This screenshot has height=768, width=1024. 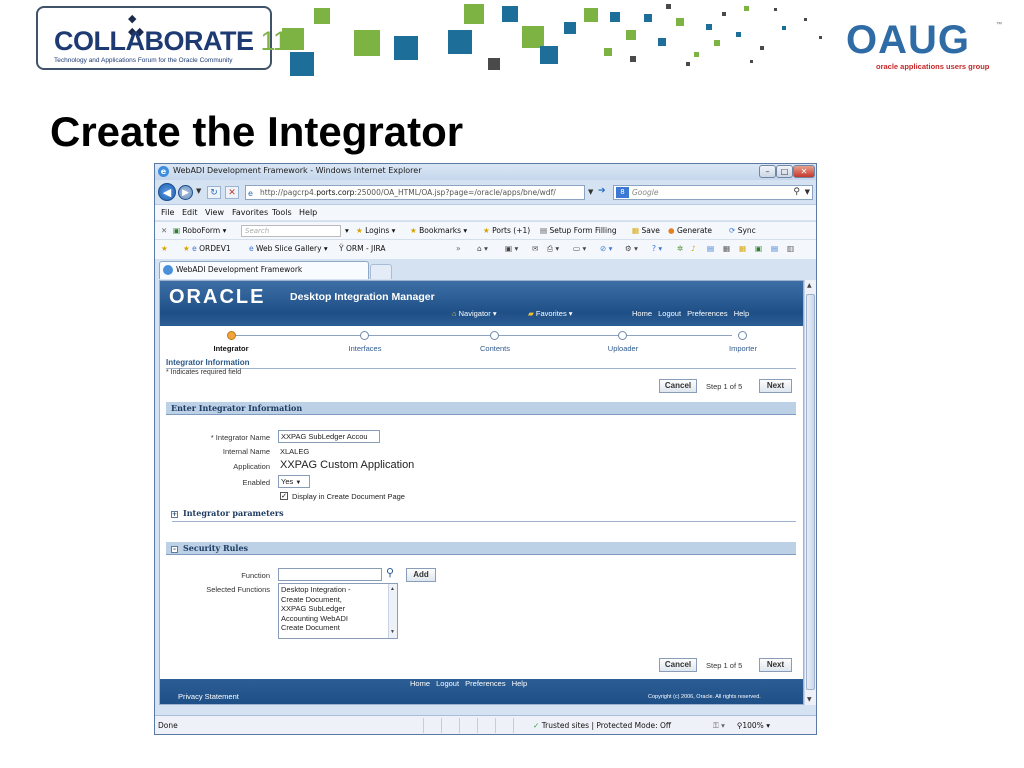 What do you see at coordinates (606, 248) in the screenshot?
I see `safety-menu-icon: ⊘ ▾` at bounding box center [606, 248].